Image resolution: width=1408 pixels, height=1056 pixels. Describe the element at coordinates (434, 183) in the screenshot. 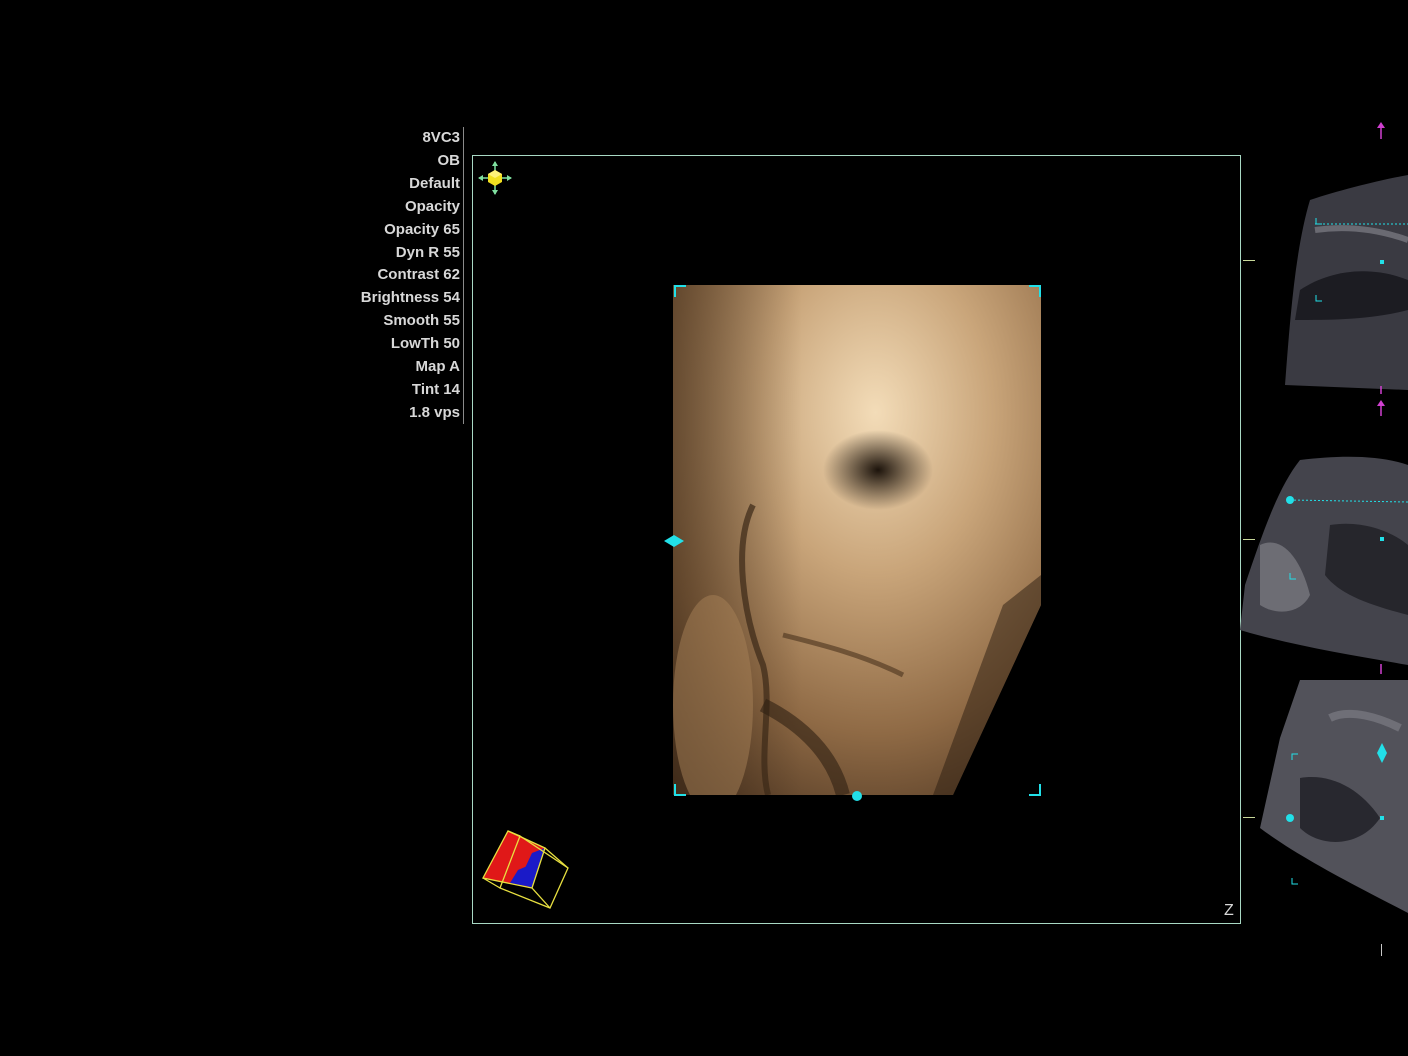

I see `param-preset: Default` at that location.